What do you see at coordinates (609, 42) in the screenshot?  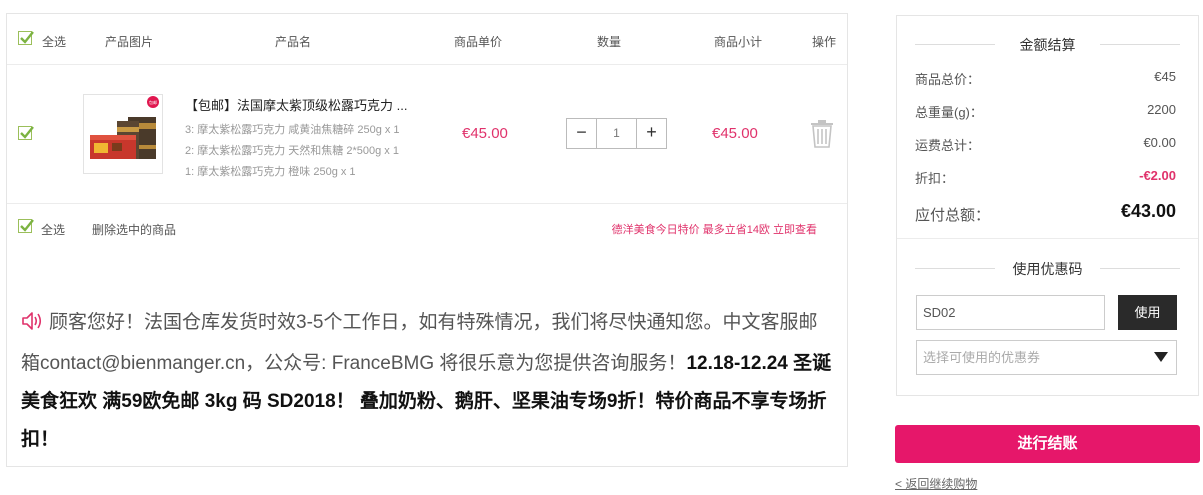 I see `col-quantity: 数量` at bounding box center [609, 42].